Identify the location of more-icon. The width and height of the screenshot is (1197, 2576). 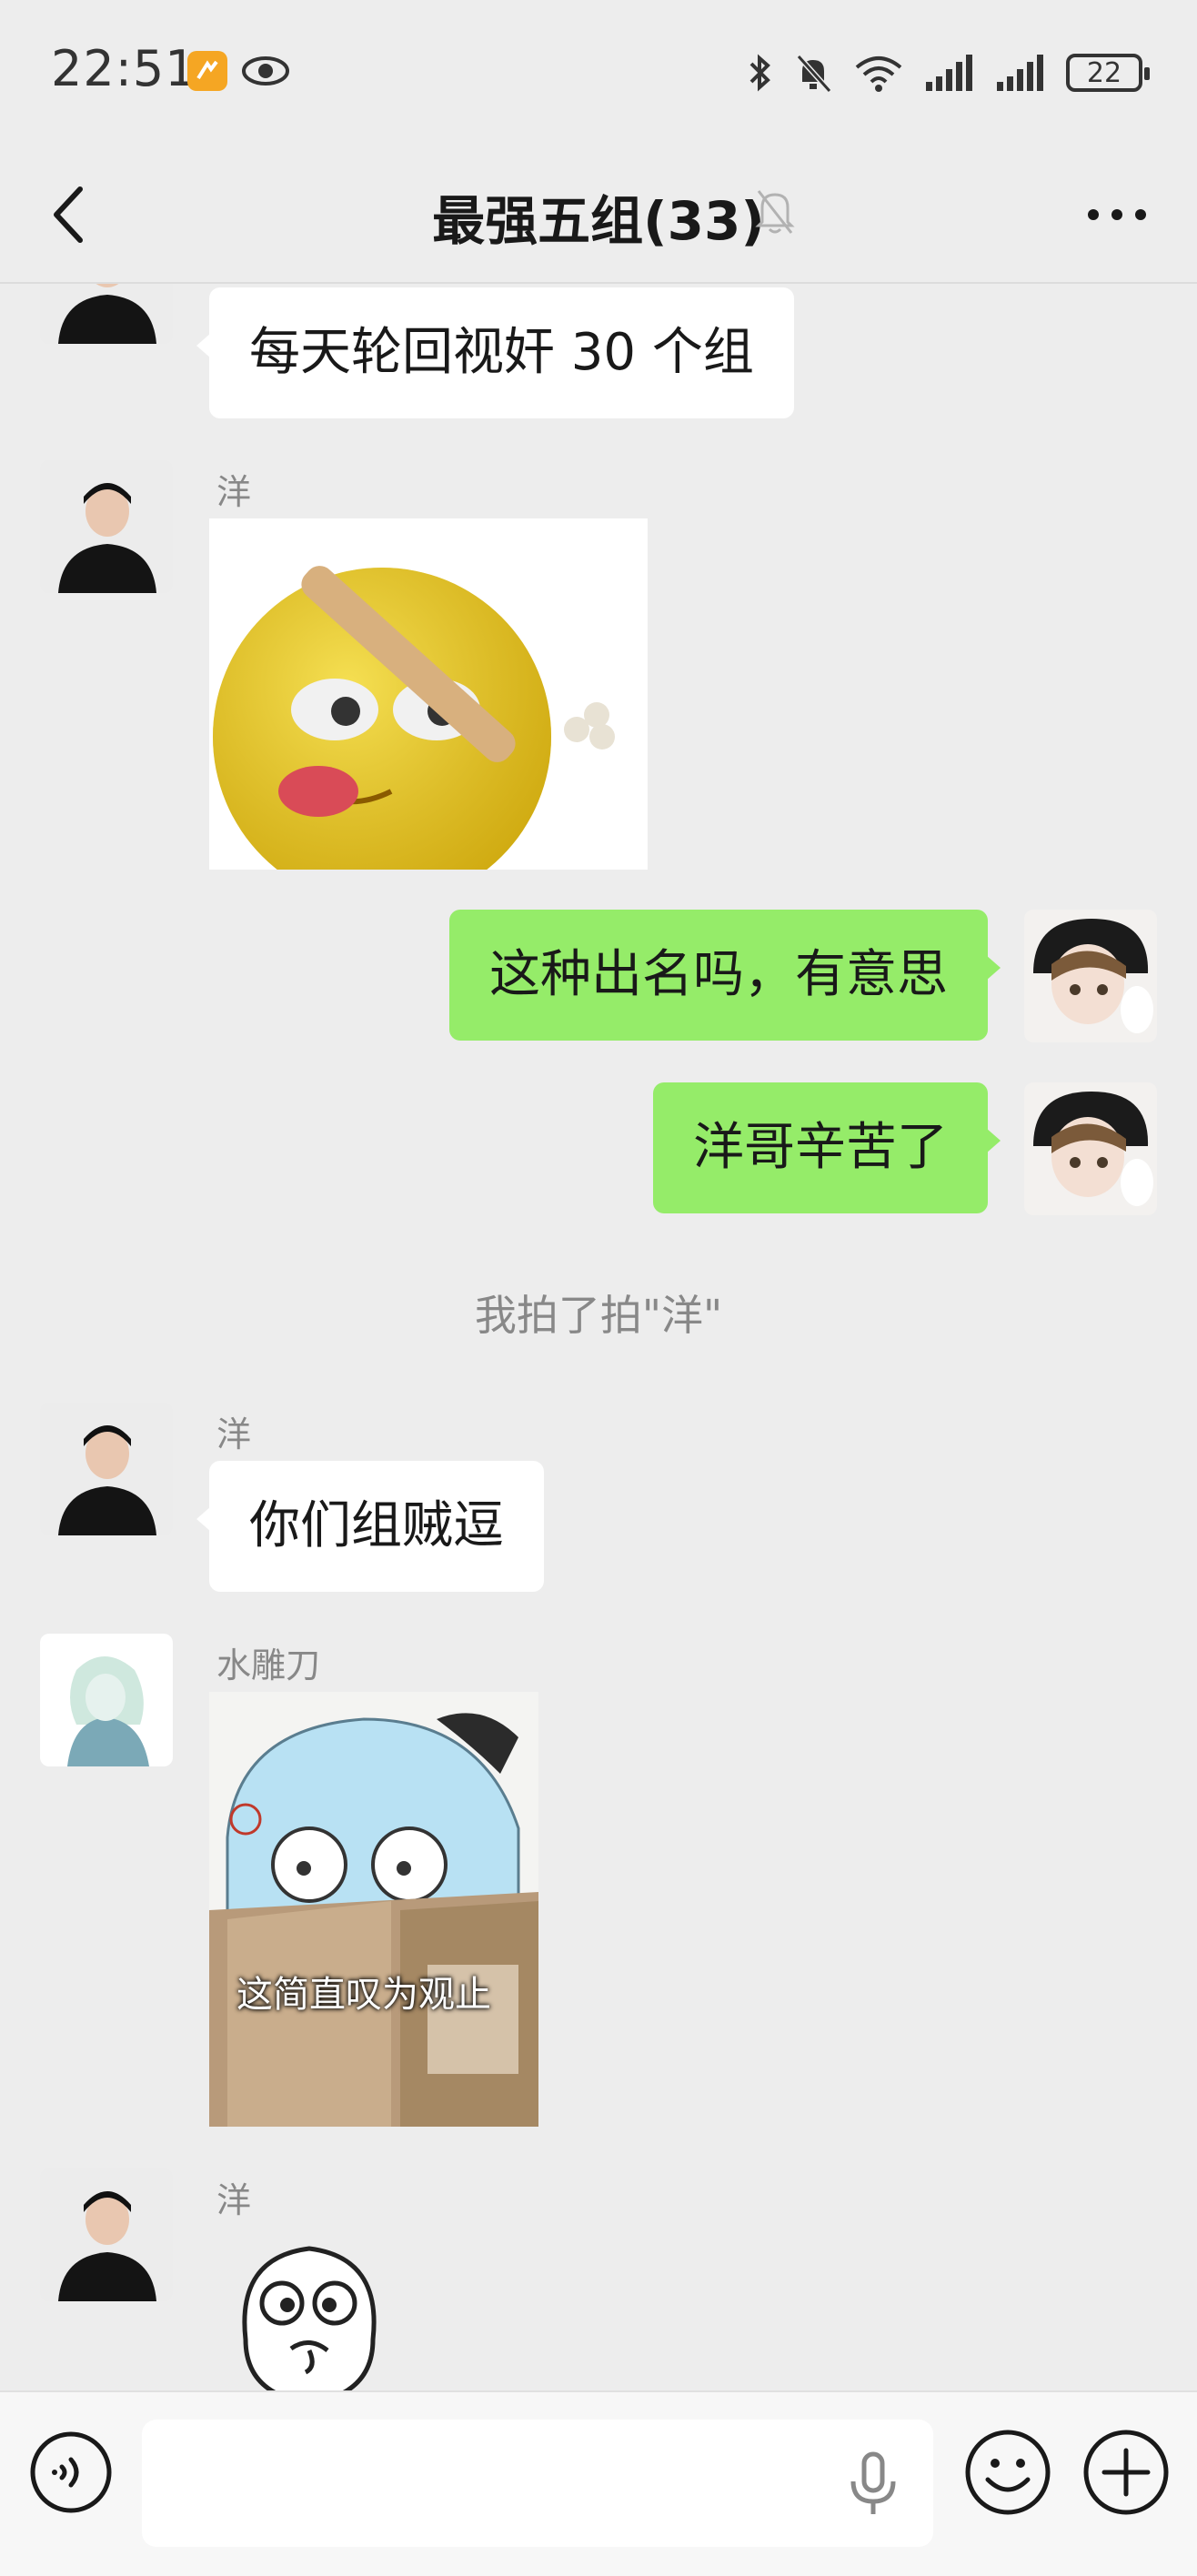
(1117, 214).